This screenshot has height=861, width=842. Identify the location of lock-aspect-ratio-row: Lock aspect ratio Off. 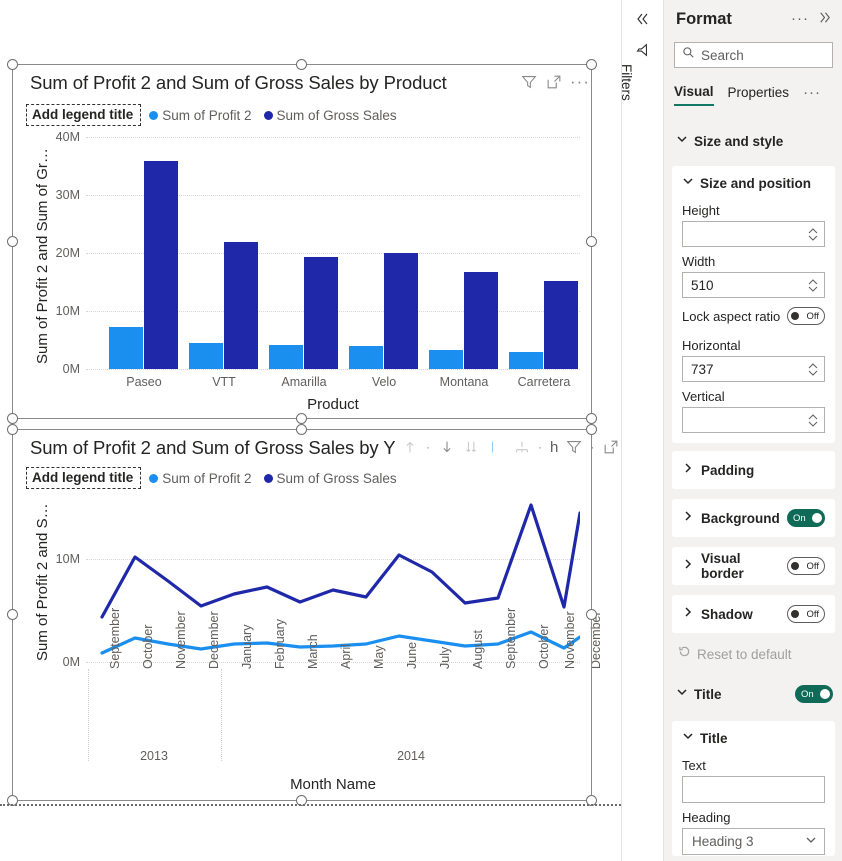
(753, 314).